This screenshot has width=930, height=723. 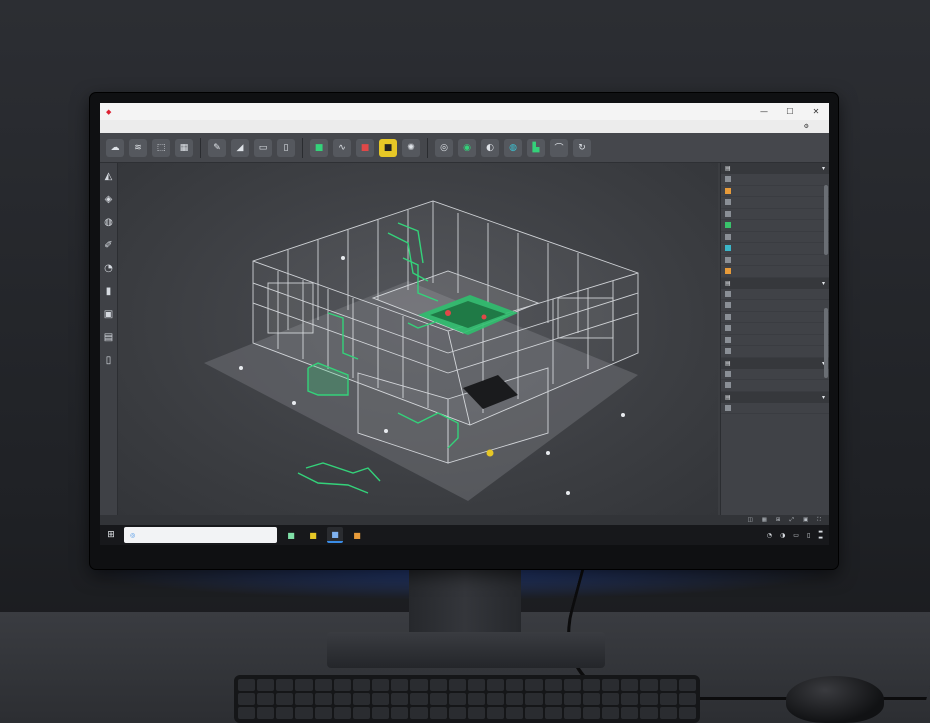 I want to click on panel-title-layers: ▤, so click(x=728, y=168).